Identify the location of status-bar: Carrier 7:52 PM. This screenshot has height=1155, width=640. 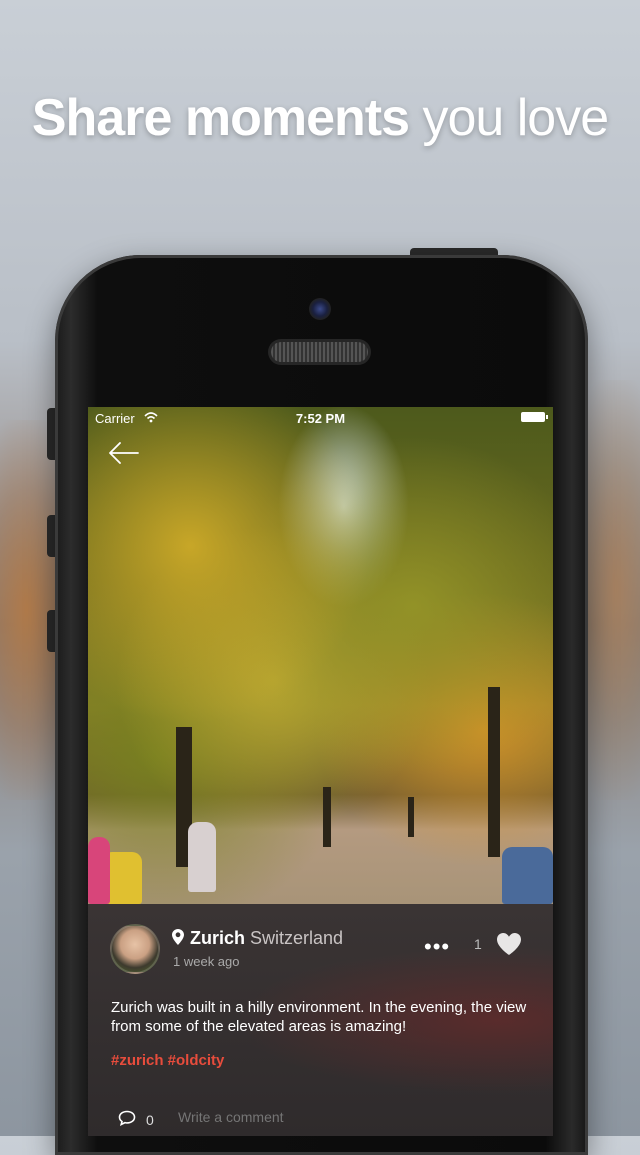
(320, 418).